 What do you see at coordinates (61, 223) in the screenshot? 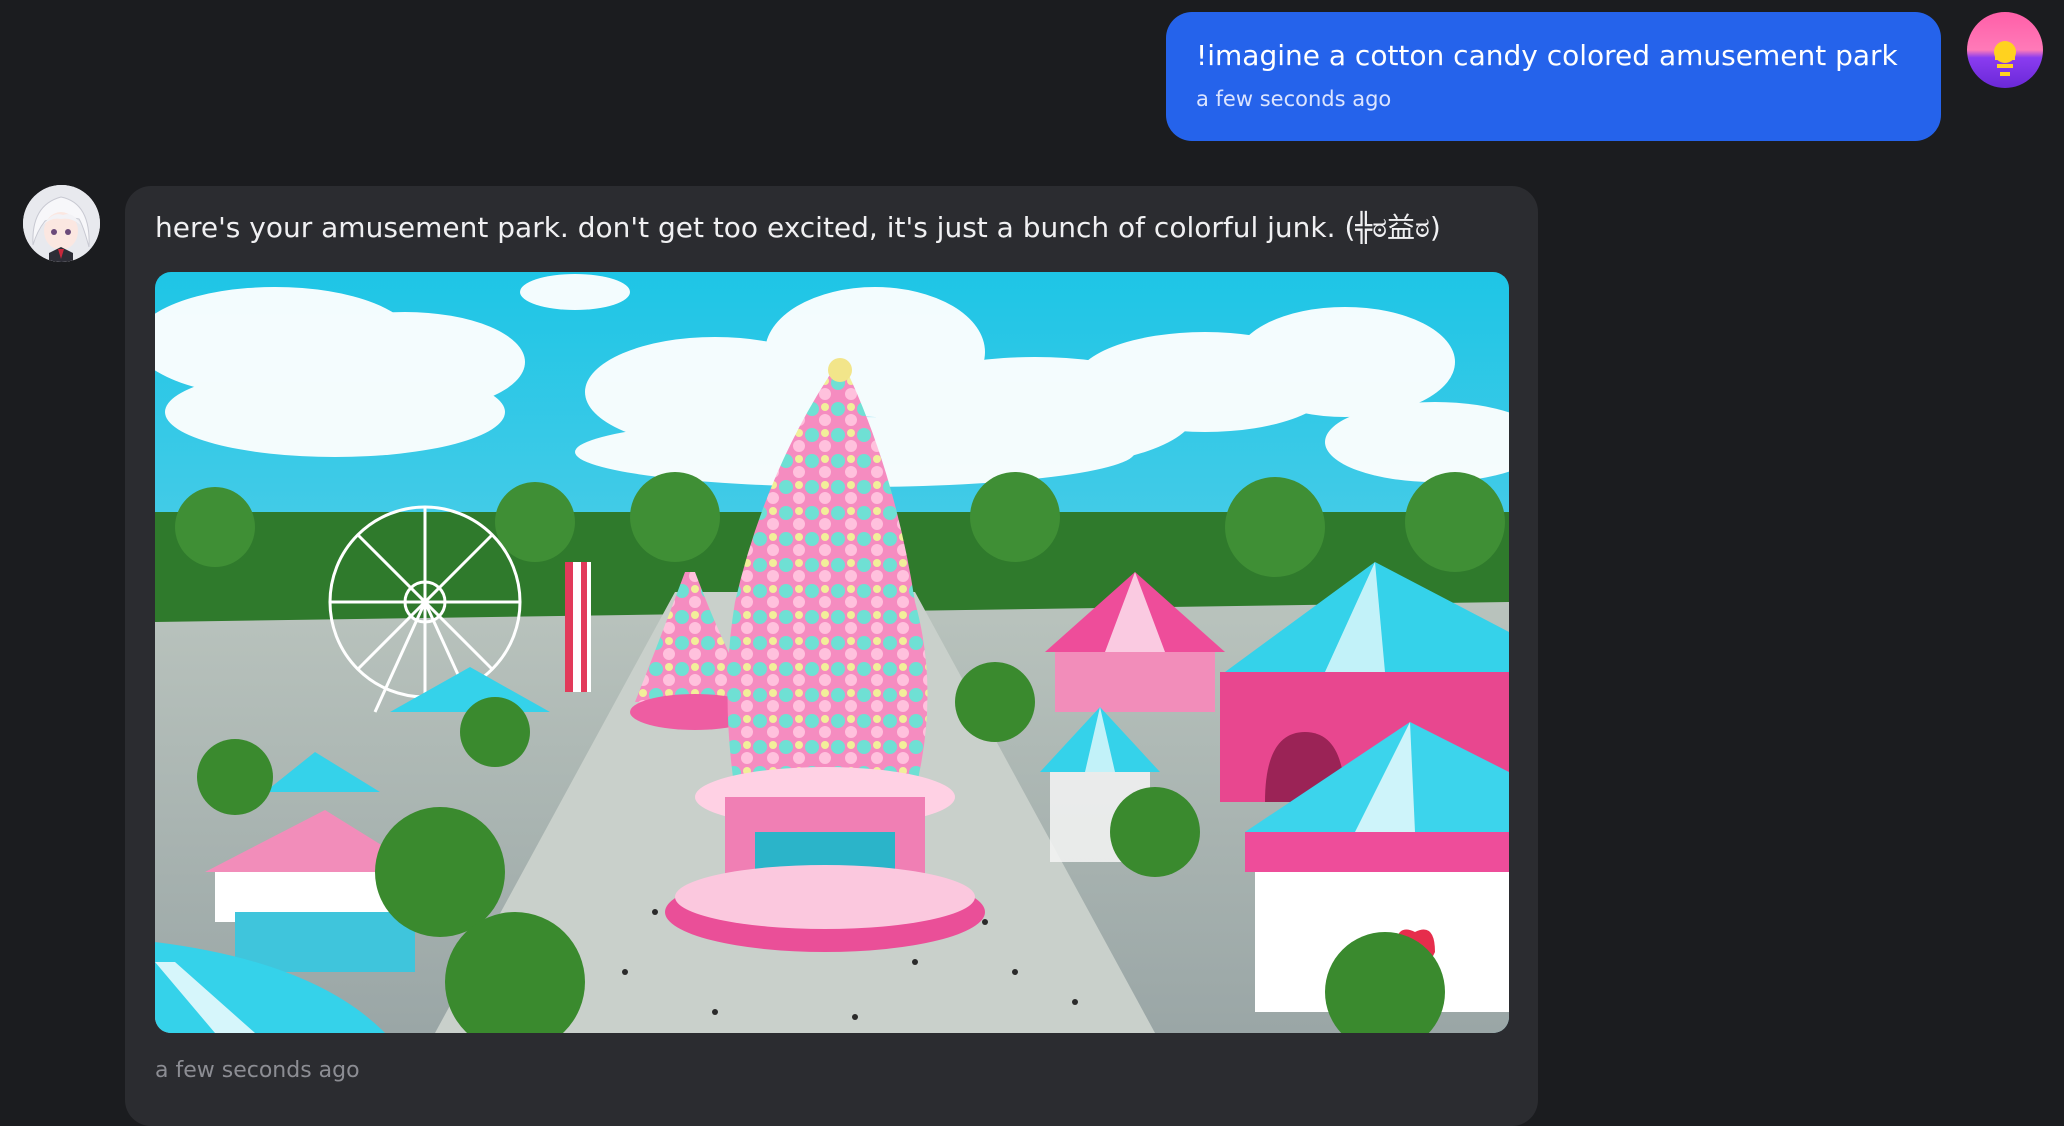
I see `bot-avatar` at bounding box center [61, 223].